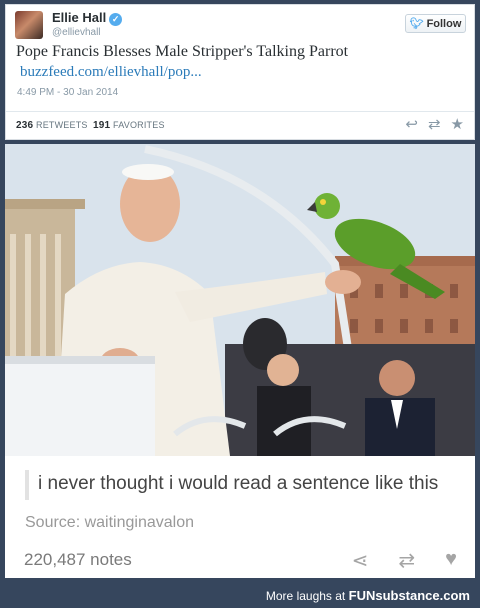 This screenshot has height=608, width=480. What do you see at coordinates (240, 597) in the screenshot?
I see `footer: More laughs at FUNsubstance.com` at bounding box center [240, 597].